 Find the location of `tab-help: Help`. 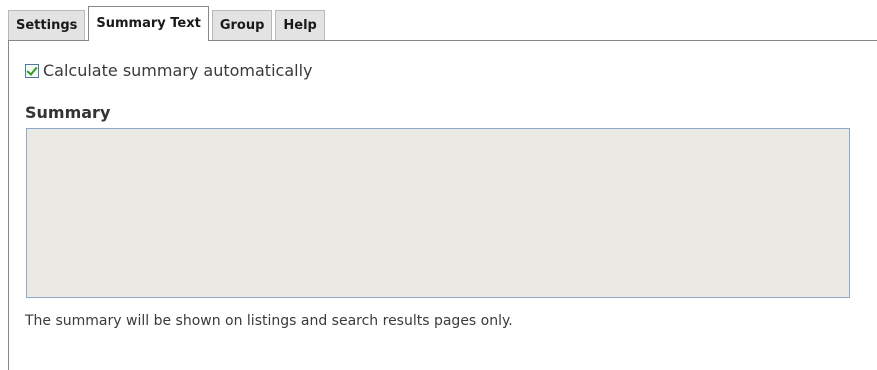

tab-help: Help is located at coordinates (300, 25).